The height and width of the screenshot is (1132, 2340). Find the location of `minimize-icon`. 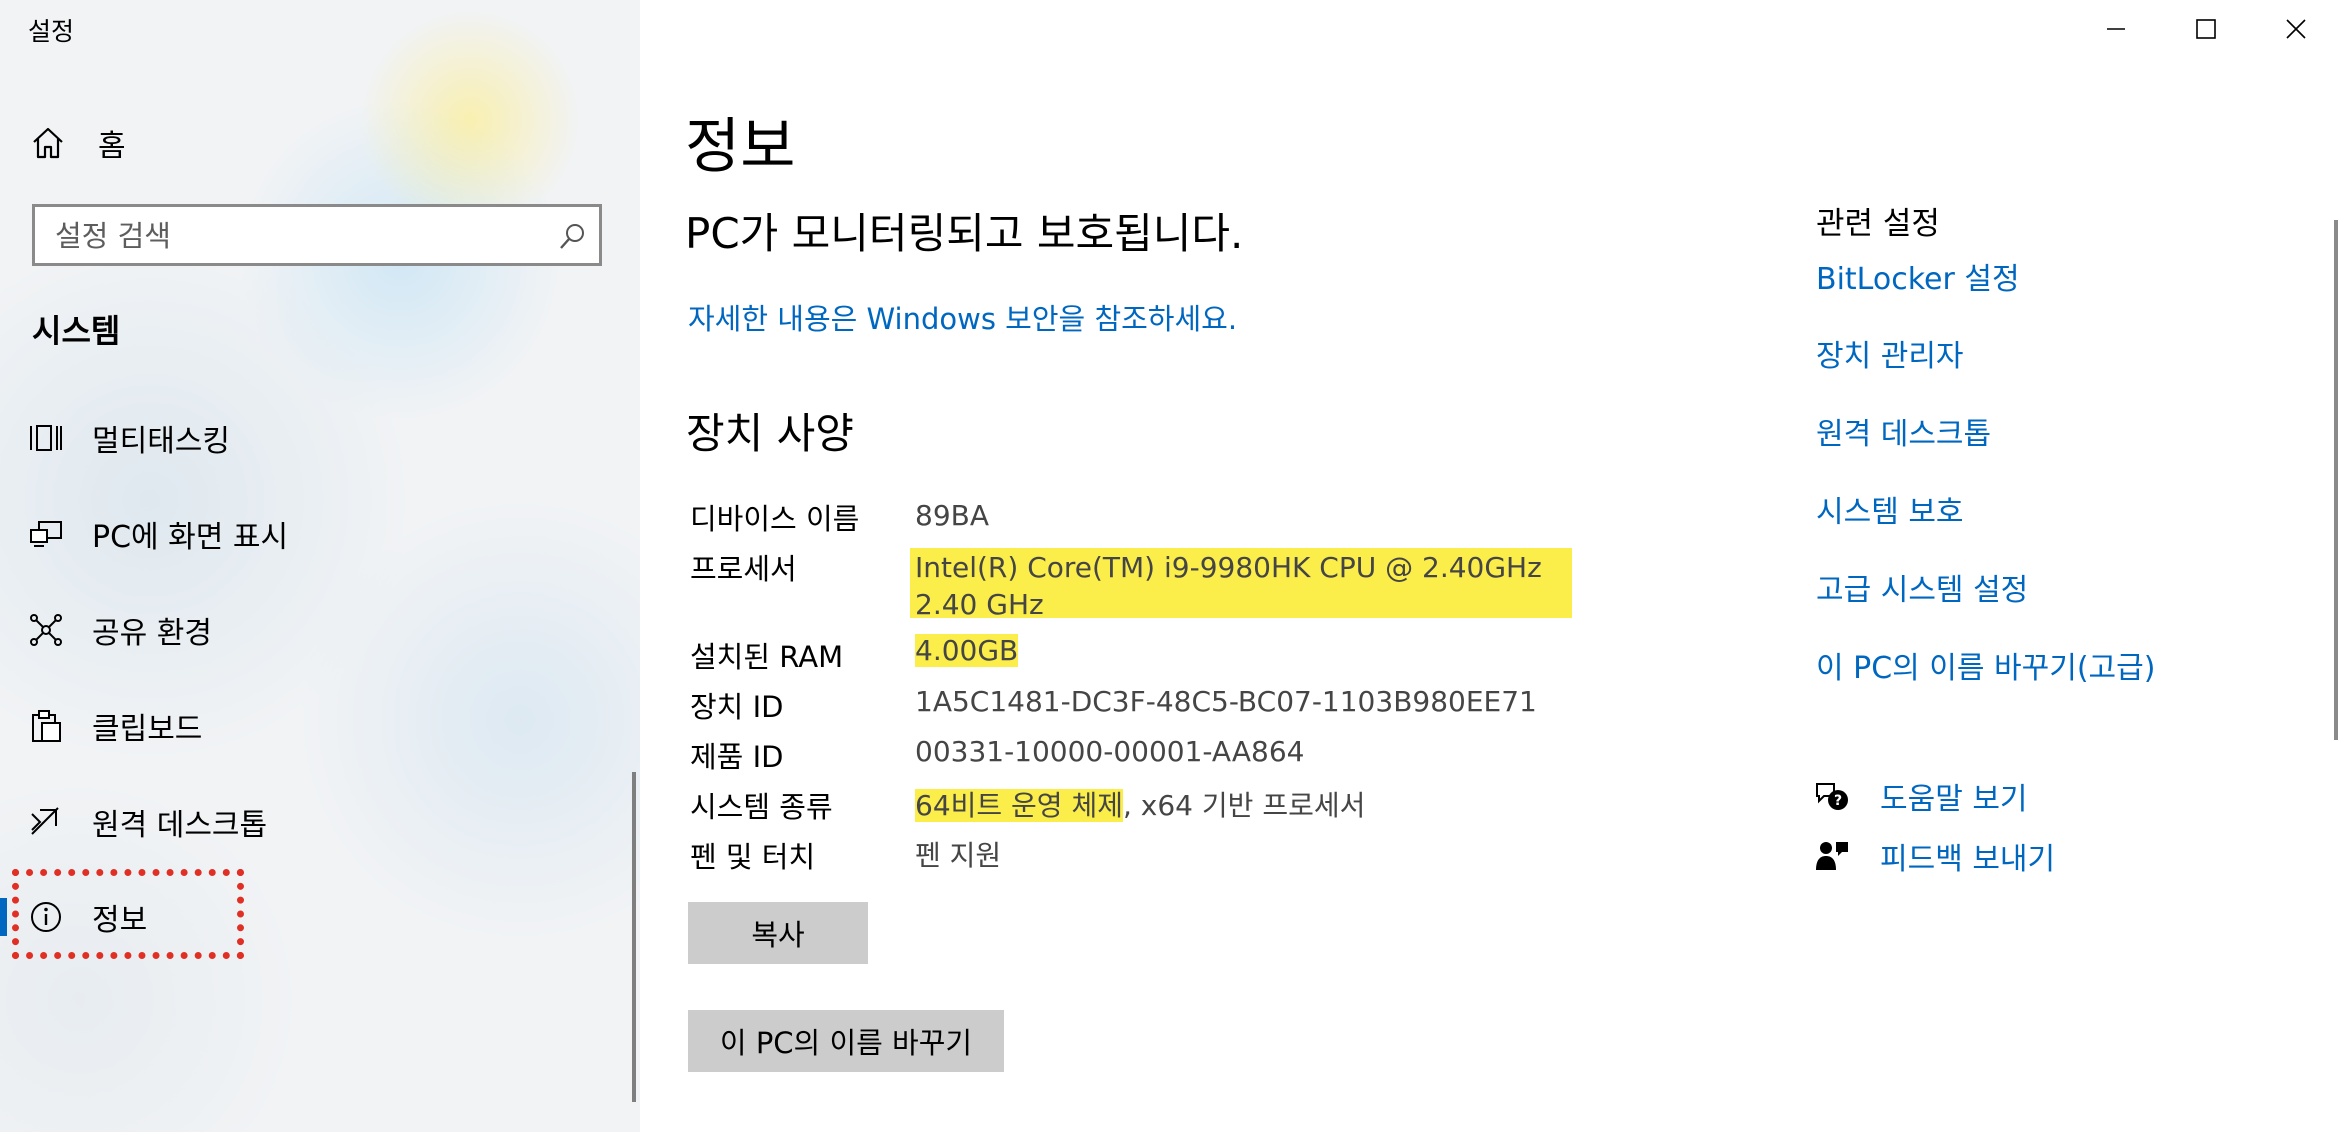

minimize-icon is located at coordinates (2116, 29).